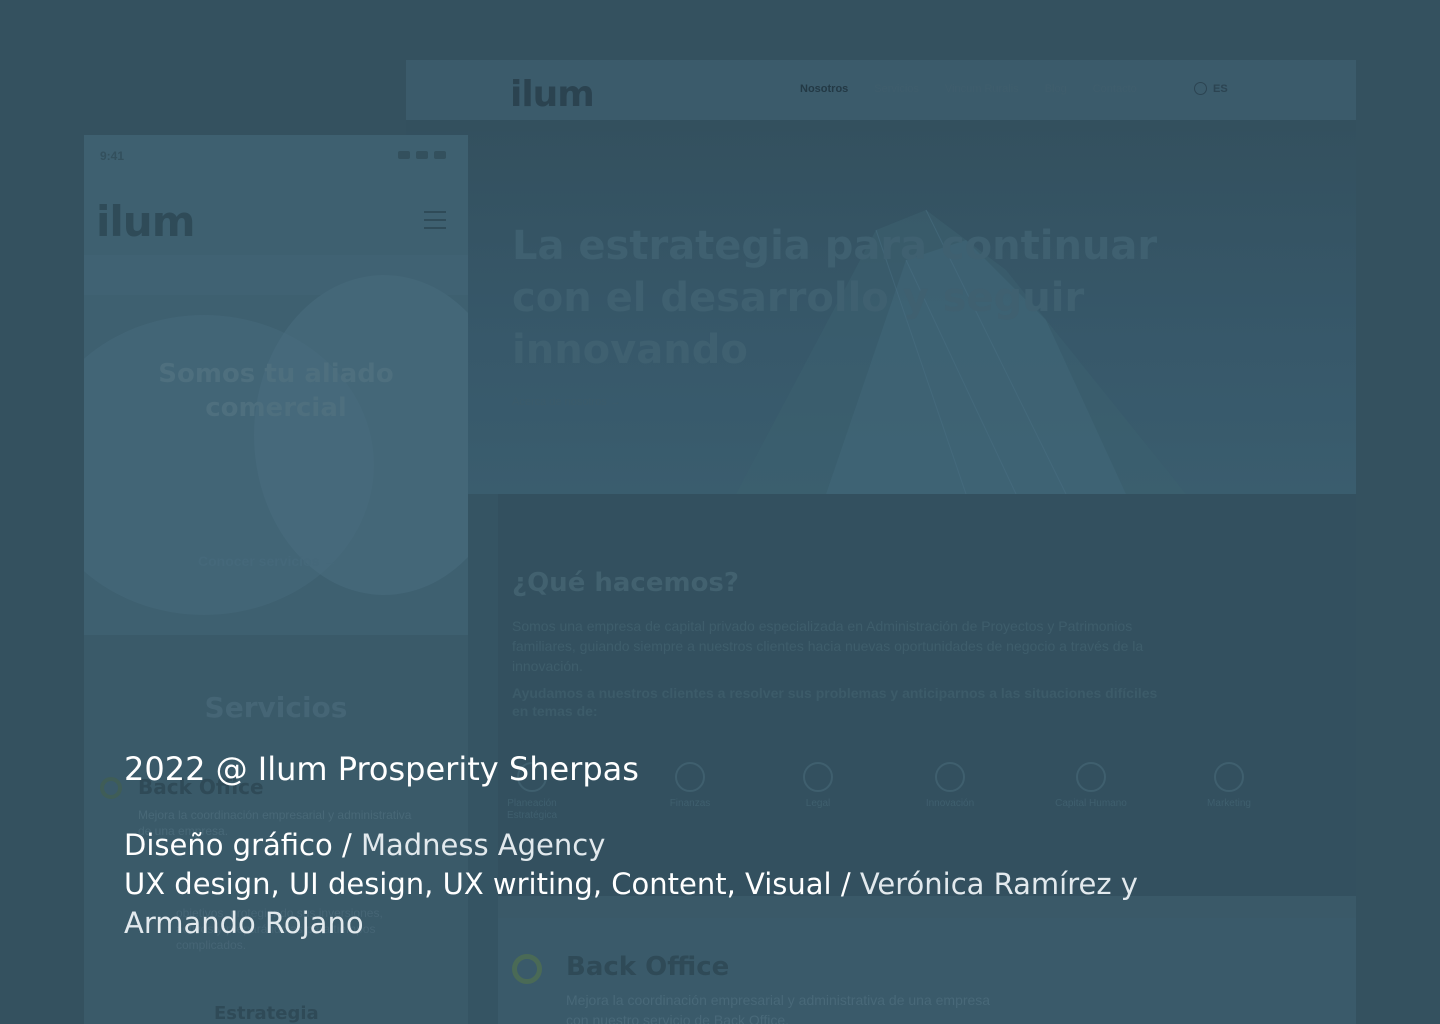 Image resolution: width=1440 pixels, height=1024 pixels. I want to click on backoffice-title: Back Office, so click(648, 967).